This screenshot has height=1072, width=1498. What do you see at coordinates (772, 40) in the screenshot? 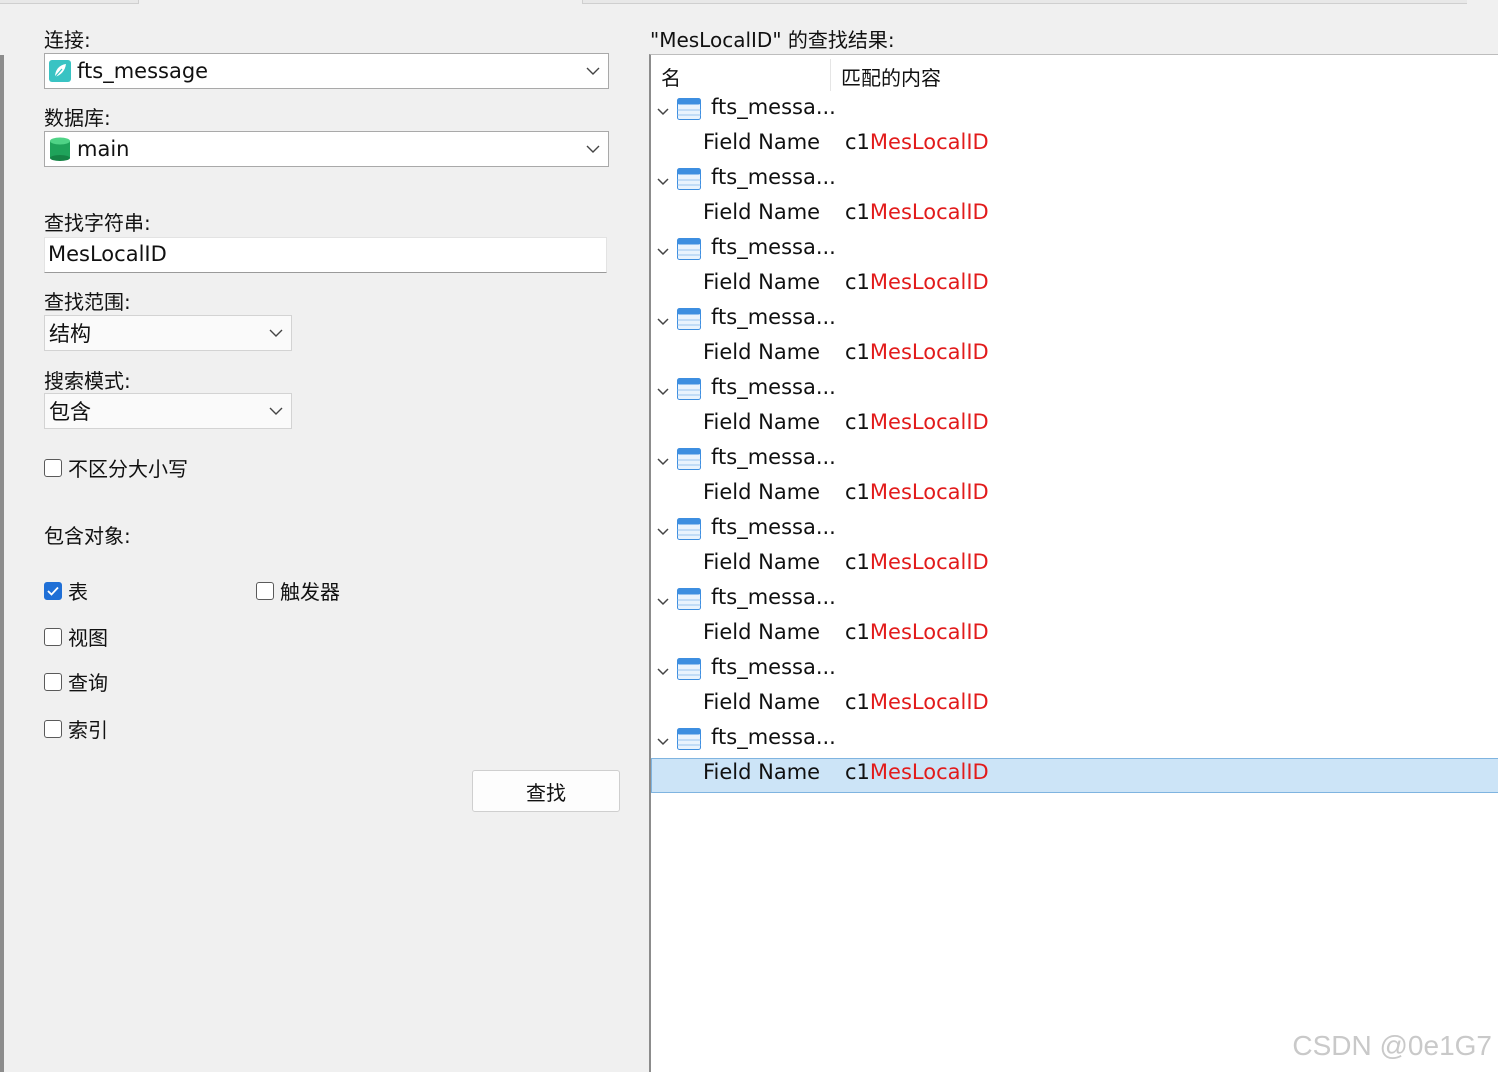
I see `results-title: "MesLocalID" 的查找结果:` at bounding box center [772, 40].